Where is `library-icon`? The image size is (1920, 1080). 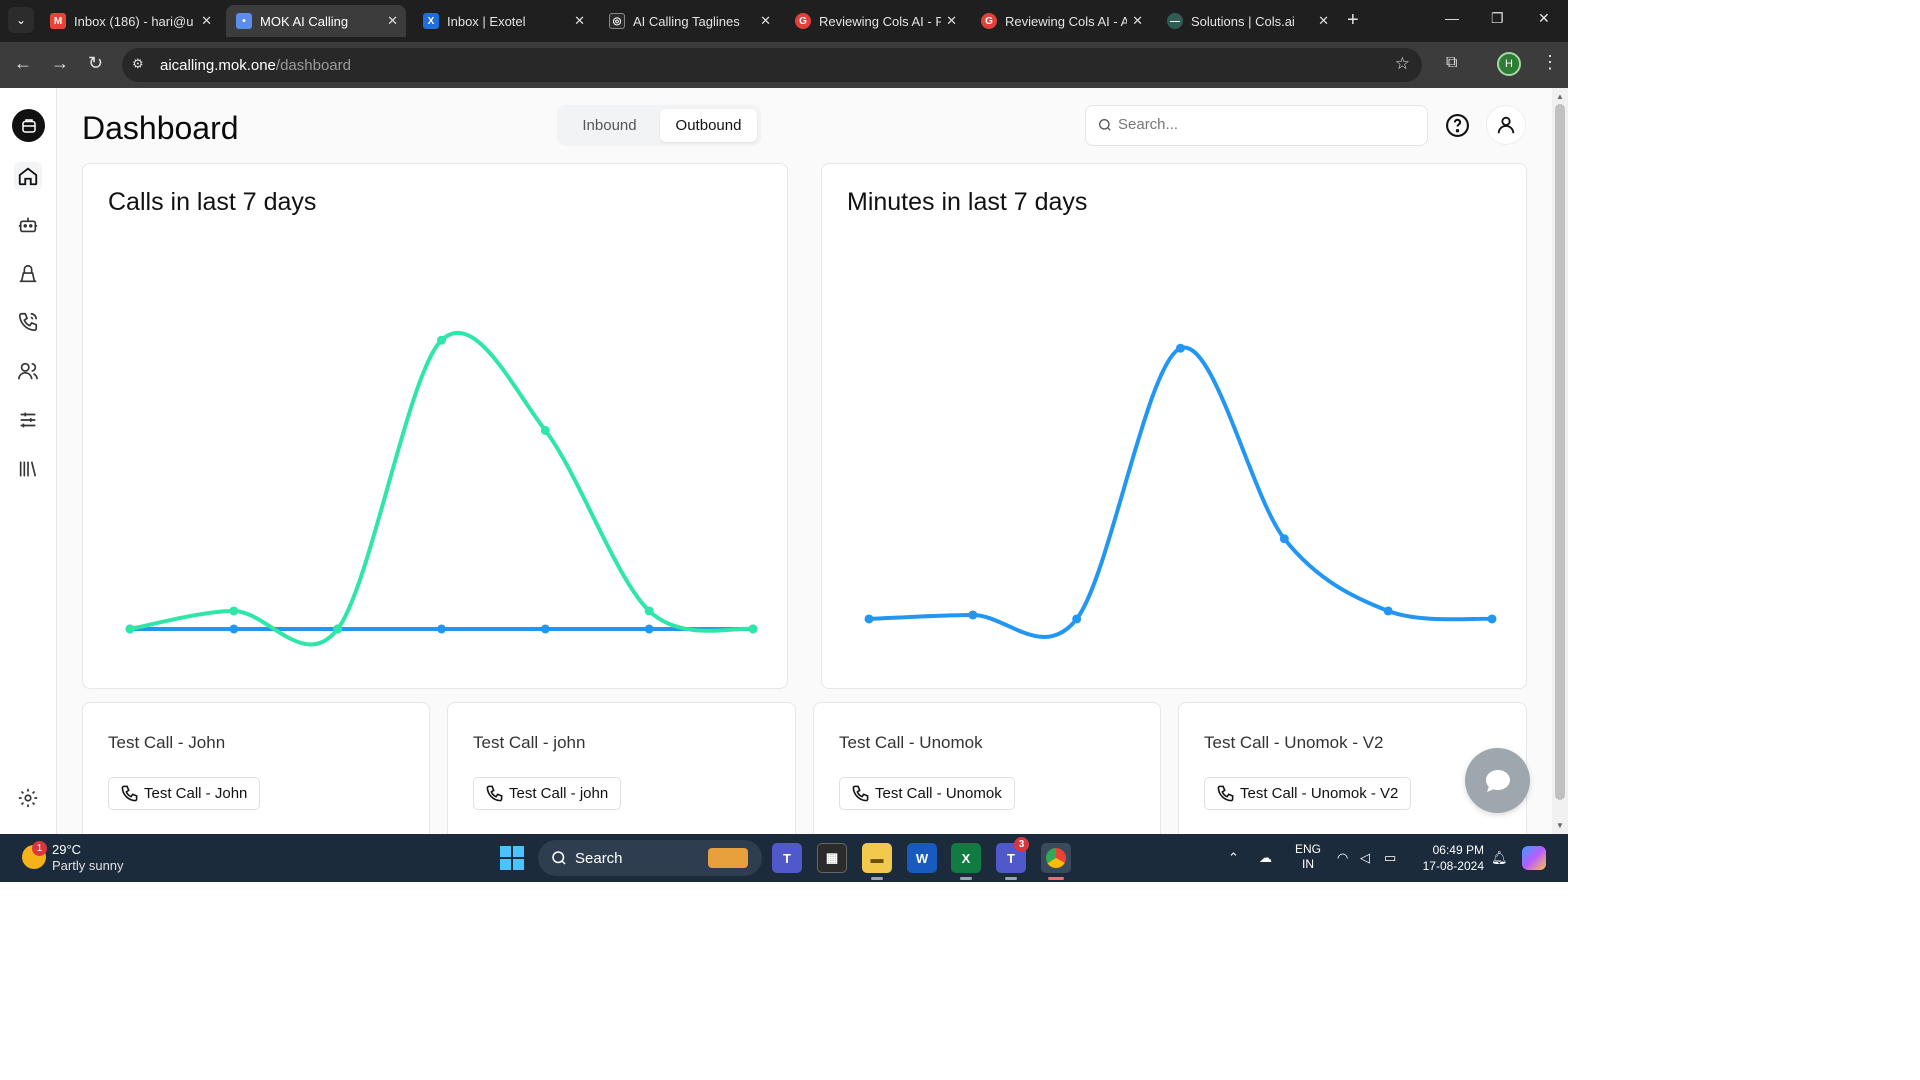 library-icon is located at coordinates (28, 469).